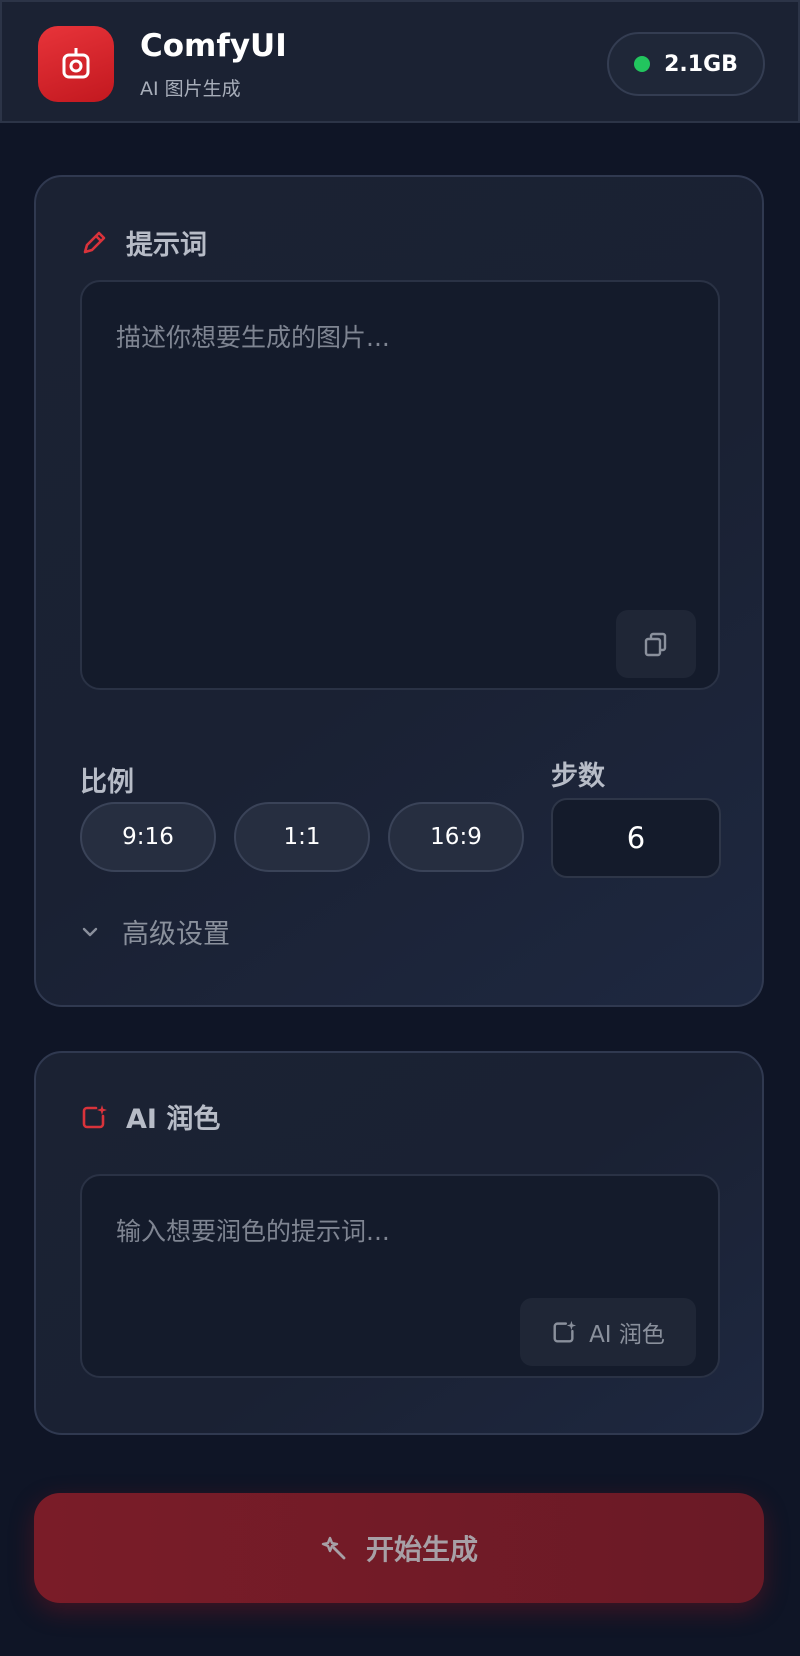 This screenshot has height=1656, width=800. Describe the element at coordinates (642, 64) in the screenshot. I see `status-dot-icon` at that location.